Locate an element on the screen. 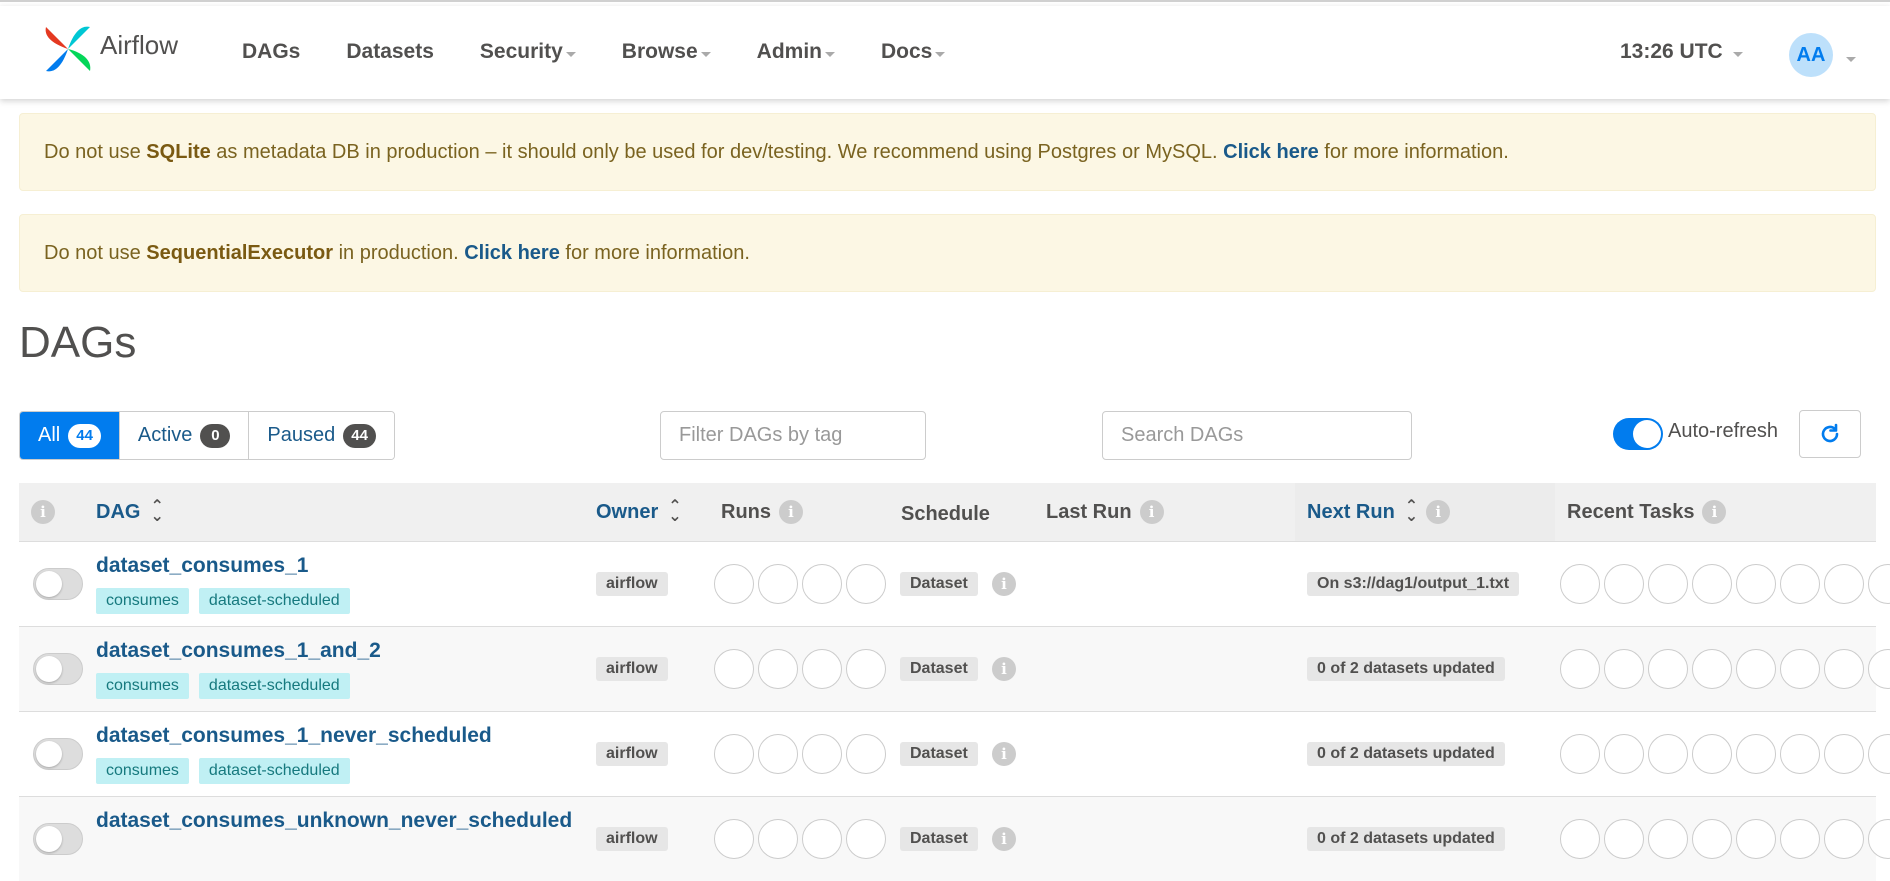 Image resolution: width=1890 pixels, height=881 pixels. executor-click-here-link: Click here is located at coordinates (512, 253).